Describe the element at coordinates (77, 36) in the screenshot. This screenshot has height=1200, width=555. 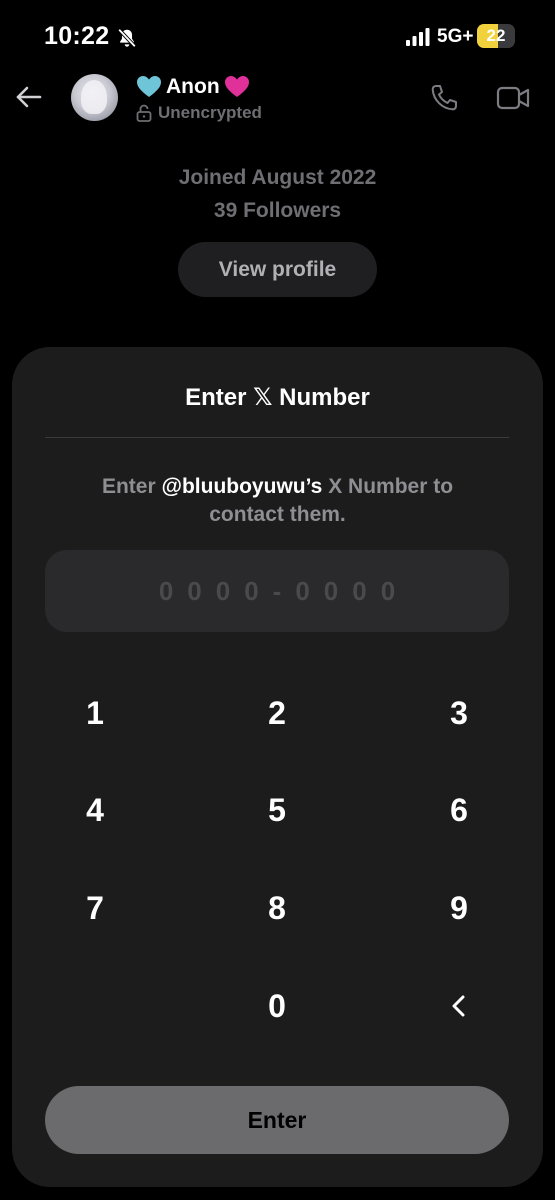
I see `status-time: 10:22` at that location.